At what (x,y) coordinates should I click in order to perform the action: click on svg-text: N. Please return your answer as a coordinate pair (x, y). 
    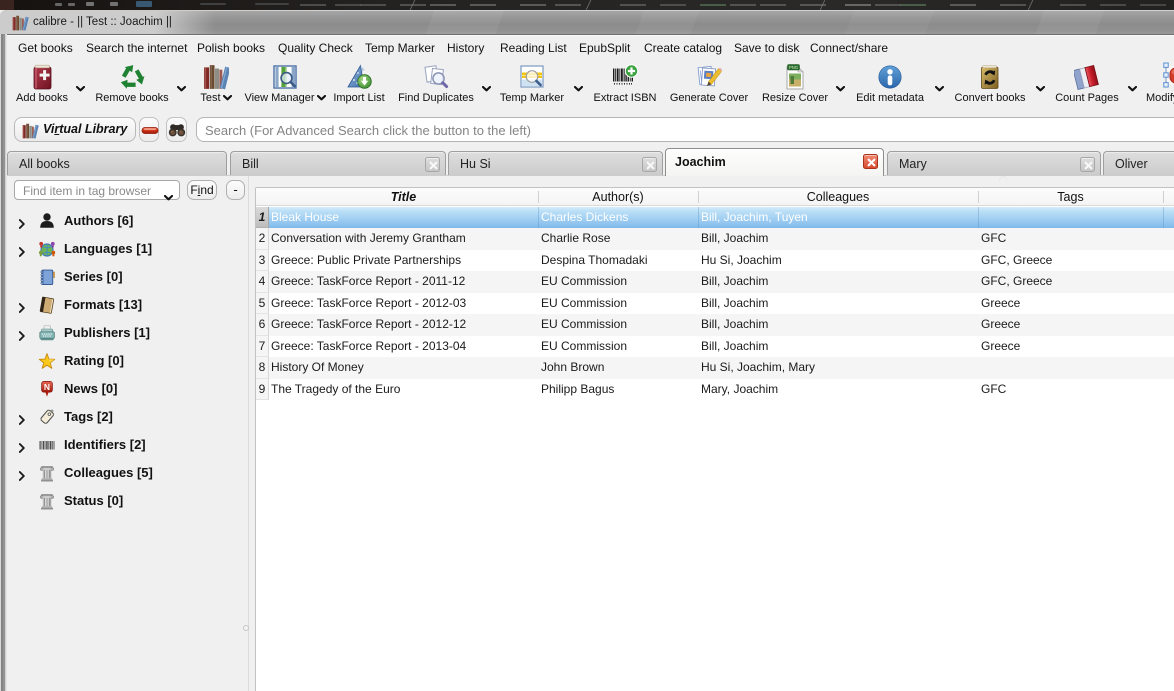
    Looking at the image, I should click on (47, 387).